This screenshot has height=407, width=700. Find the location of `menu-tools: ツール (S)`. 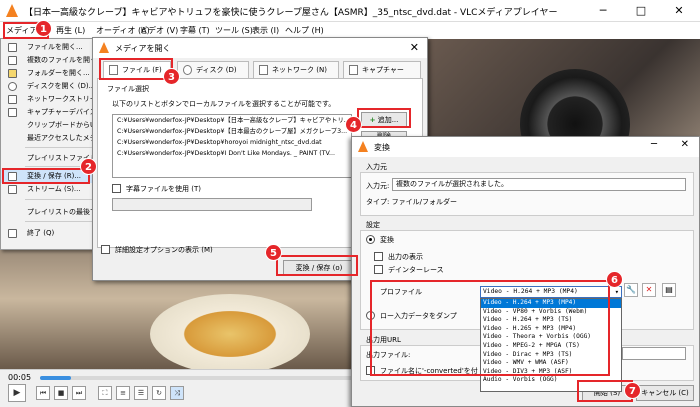

menu-tools: ツール (S) is located at coordinates (234, 30).